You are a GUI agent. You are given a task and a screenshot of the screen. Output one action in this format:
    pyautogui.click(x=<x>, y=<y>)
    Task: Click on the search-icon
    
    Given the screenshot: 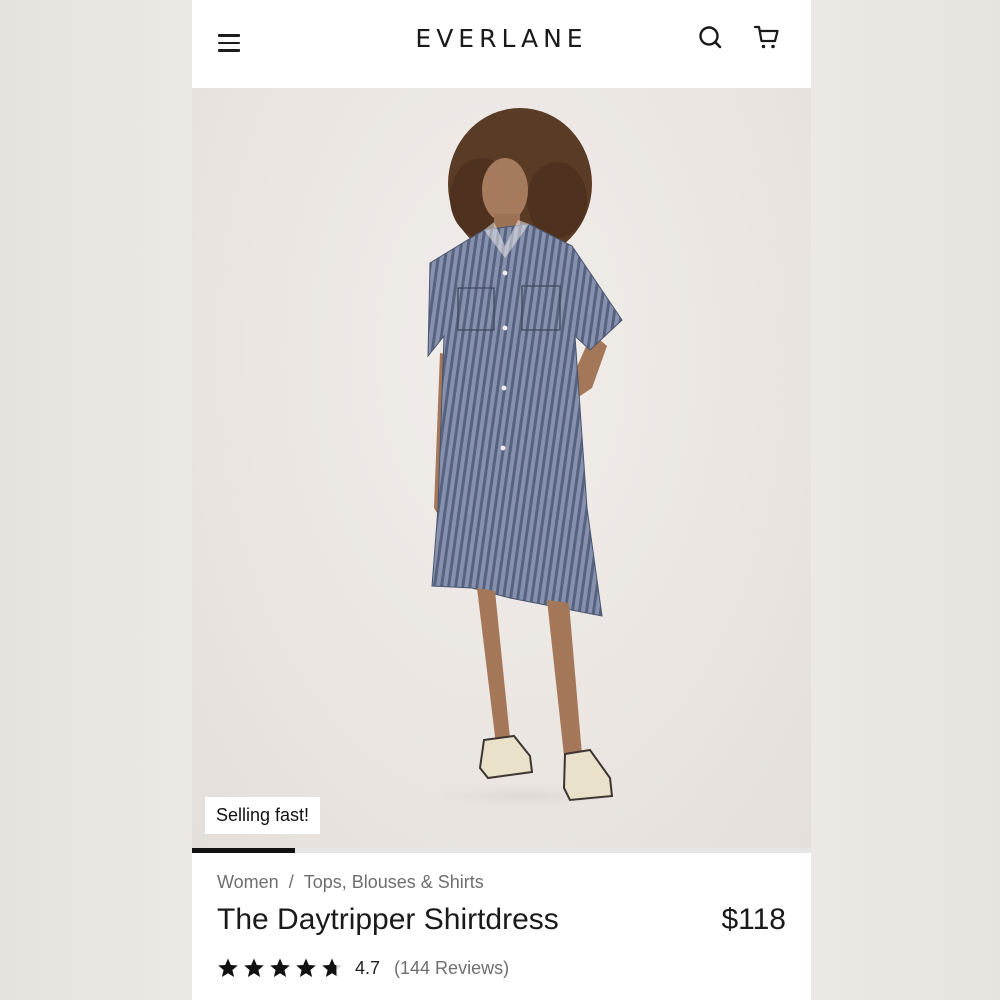 What is the action you would take?
    pyautogui.click(x=710, y=37)
    